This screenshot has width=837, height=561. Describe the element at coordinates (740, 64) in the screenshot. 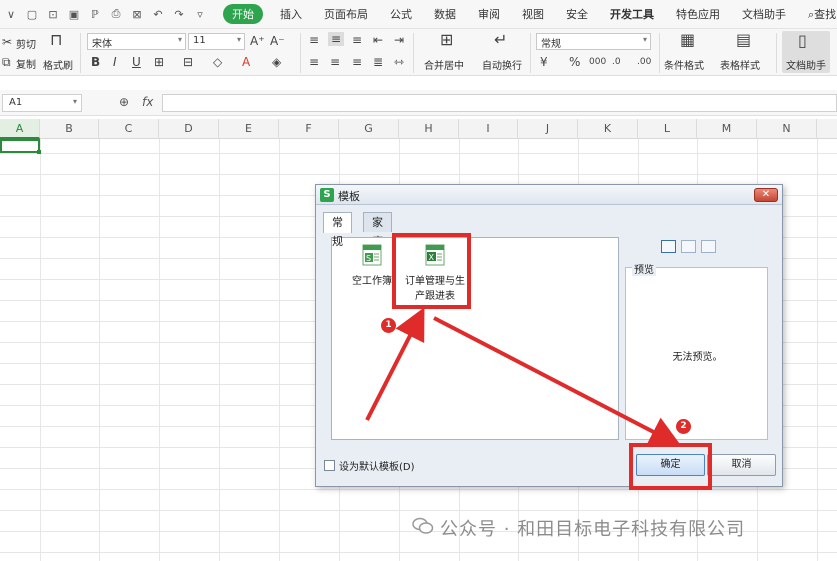

I see `table-style-button: 表格样式` at that location.